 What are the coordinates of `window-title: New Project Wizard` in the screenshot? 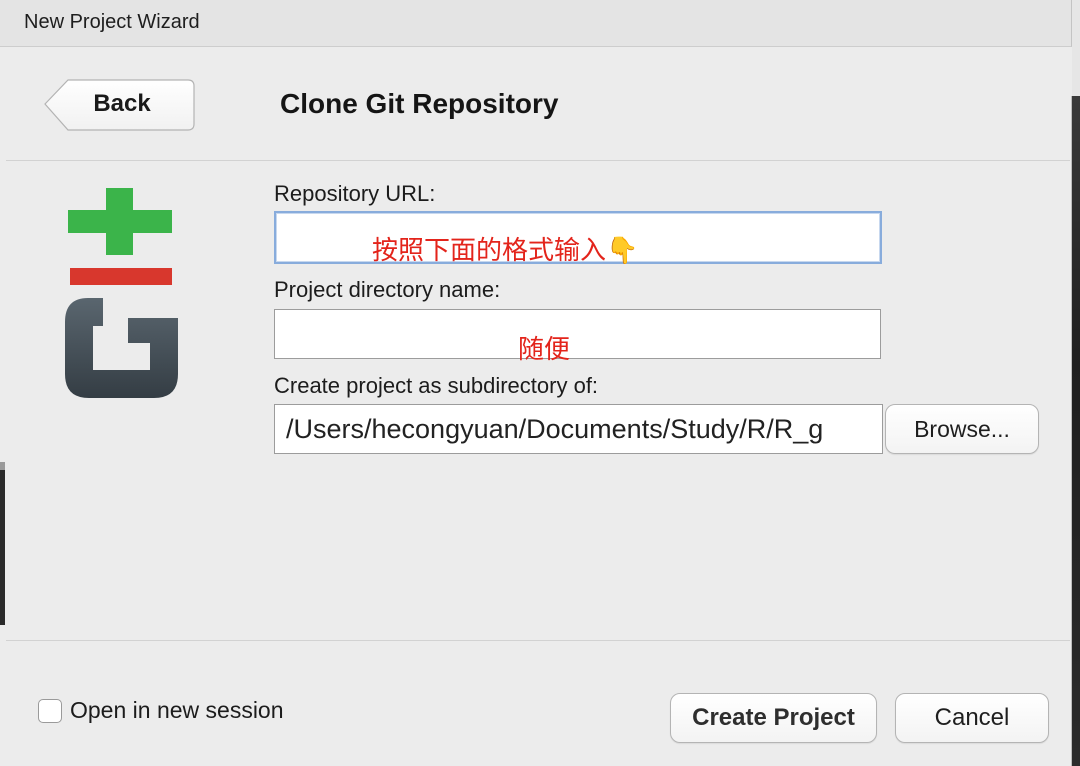 It's located at (112, 22).